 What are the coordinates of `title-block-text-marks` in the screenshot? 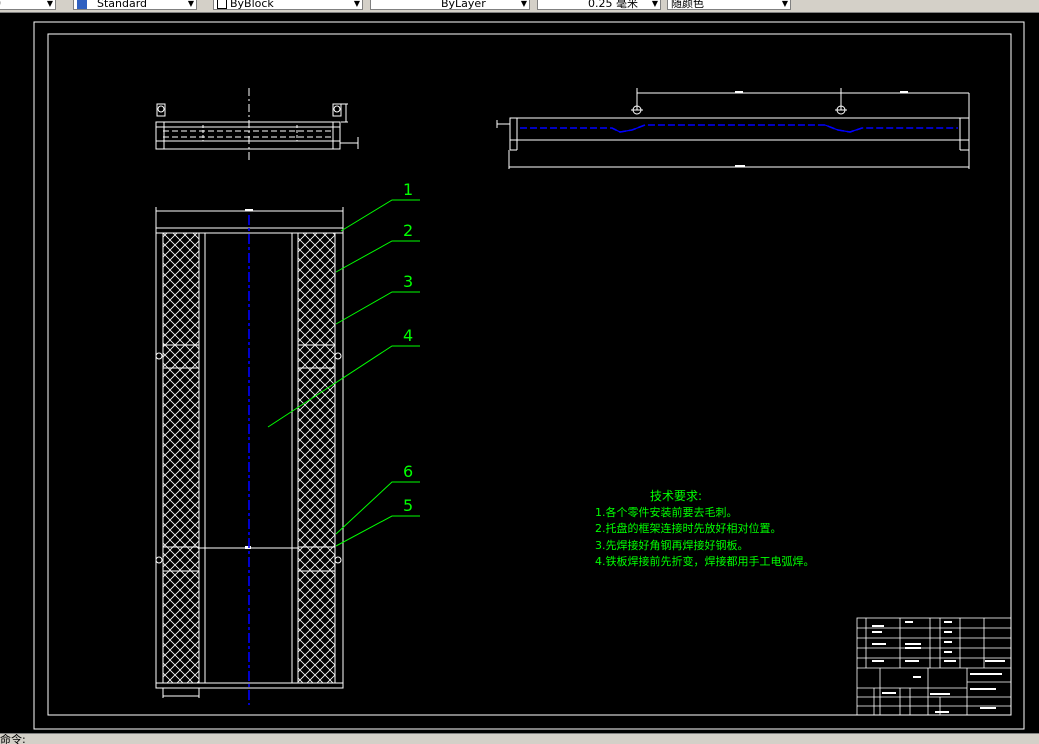 It's located at (938, 667).